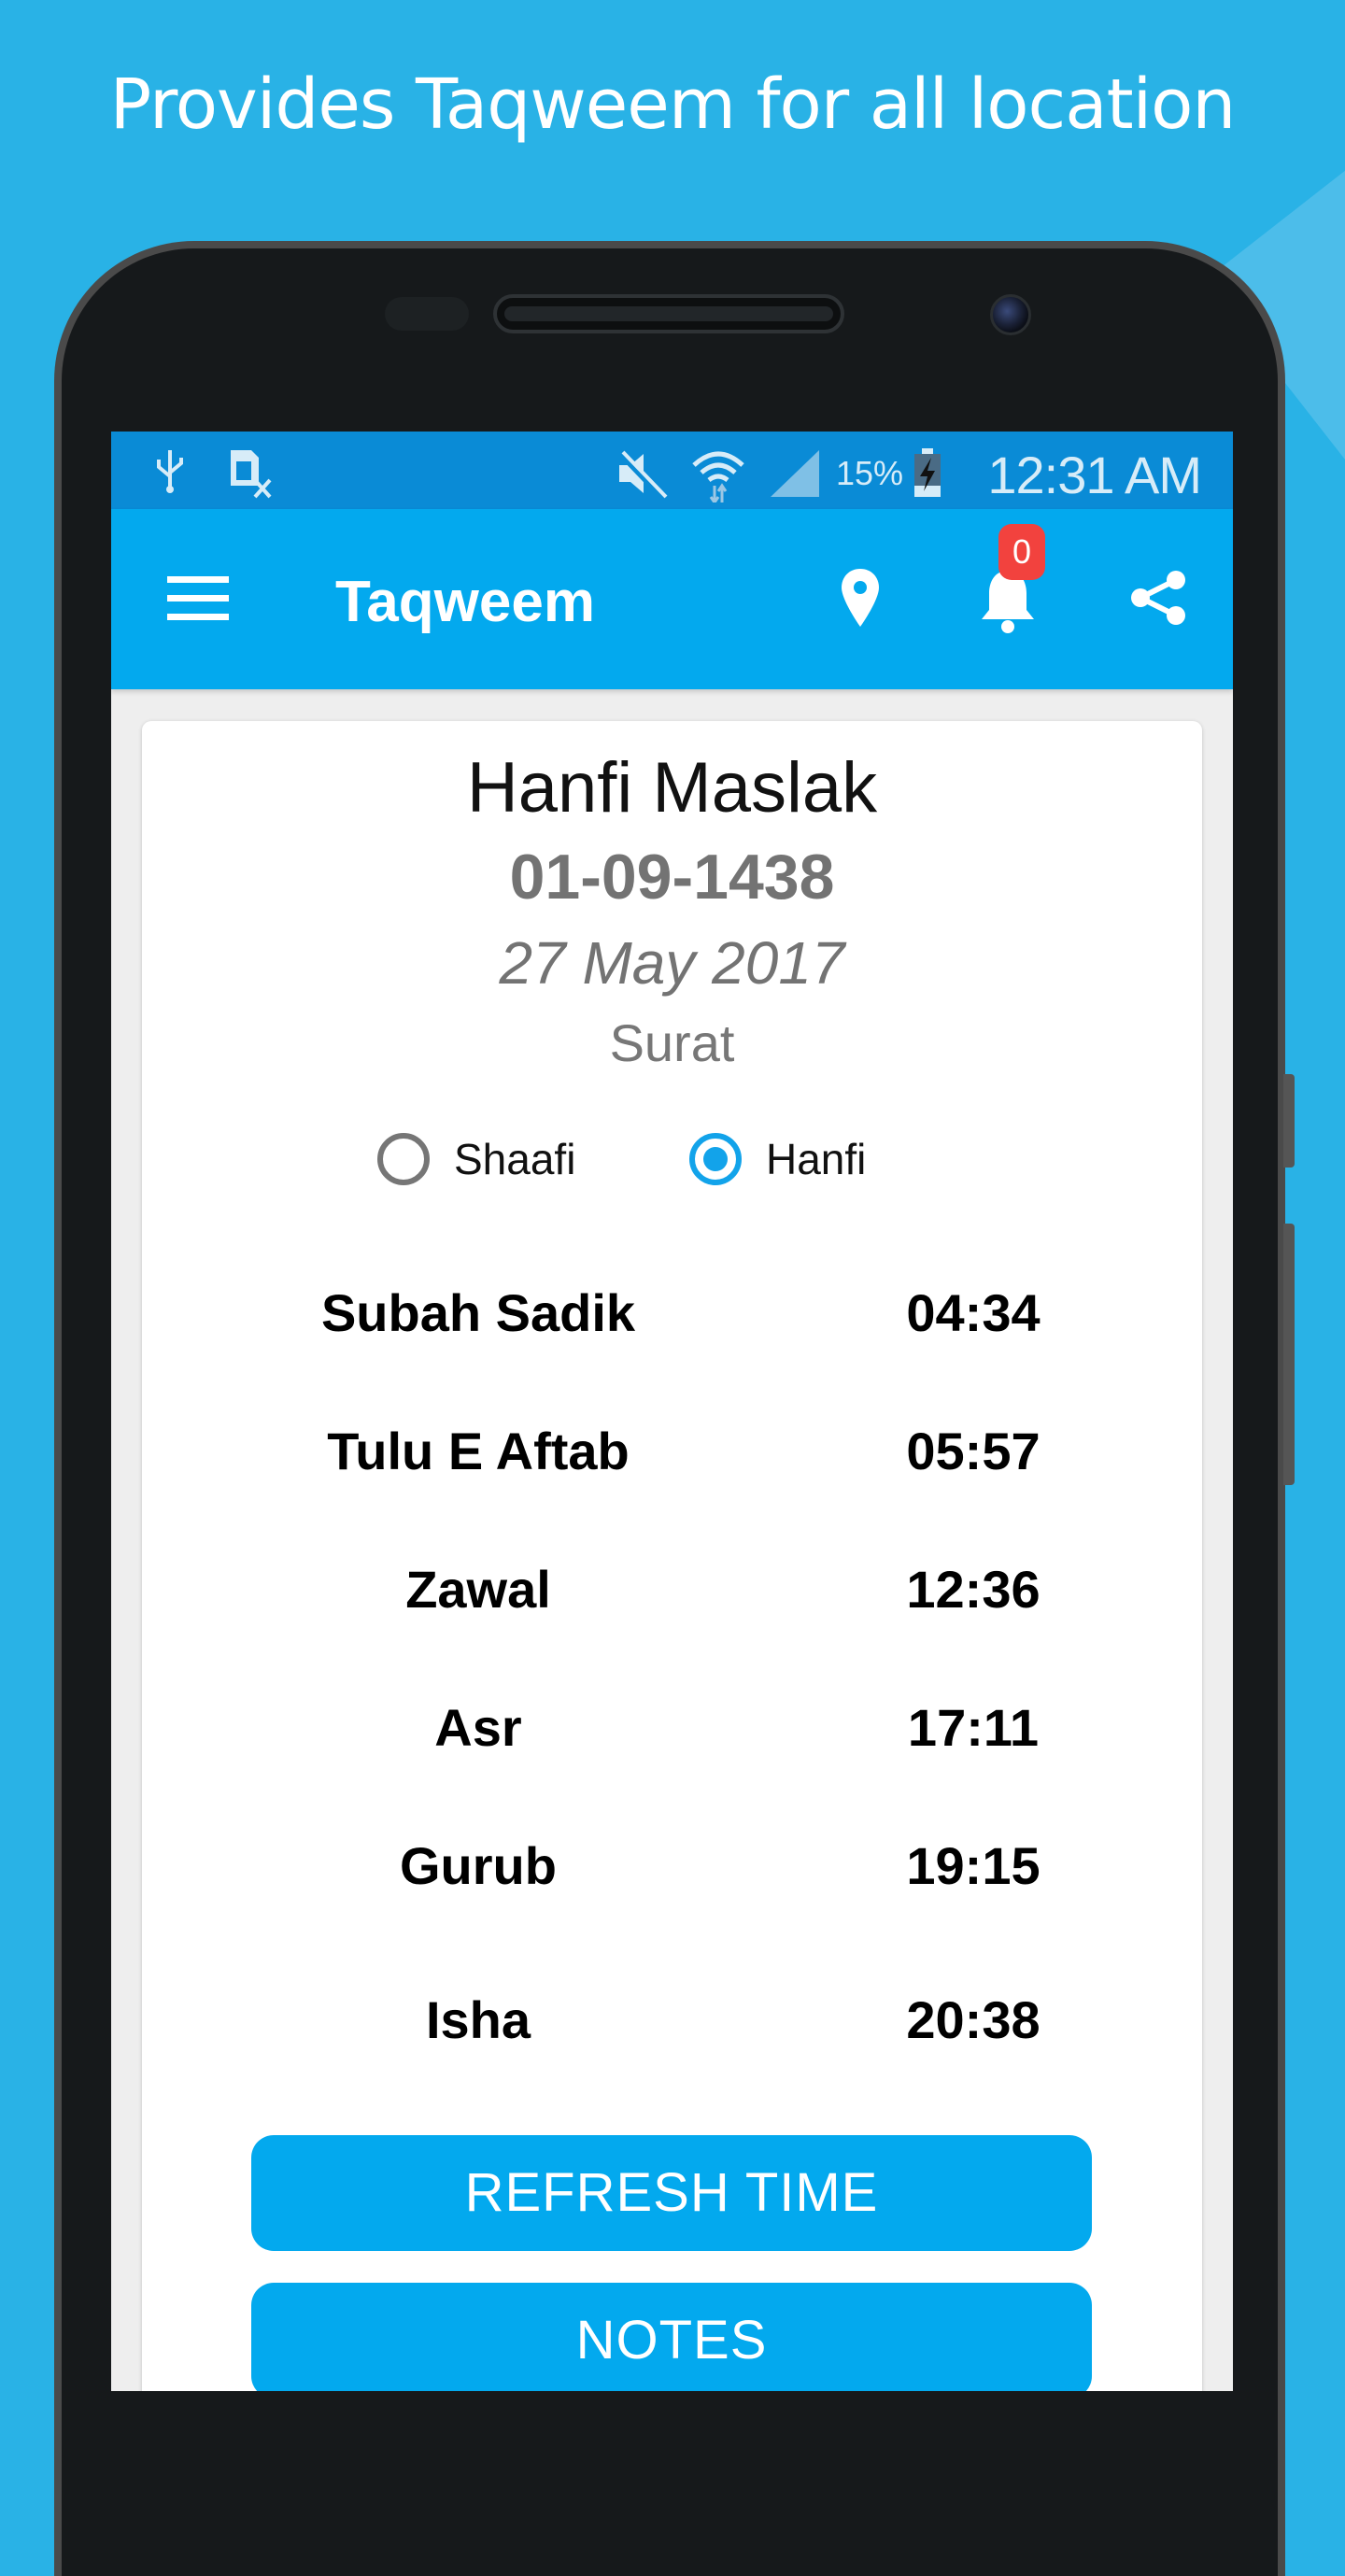 This screenshot has width=1345, height=2576. What do you see at coordinates (973, 1865) in the screenshot?
I see `prayer-time: 19:15` at bounding box center [973, 1865].